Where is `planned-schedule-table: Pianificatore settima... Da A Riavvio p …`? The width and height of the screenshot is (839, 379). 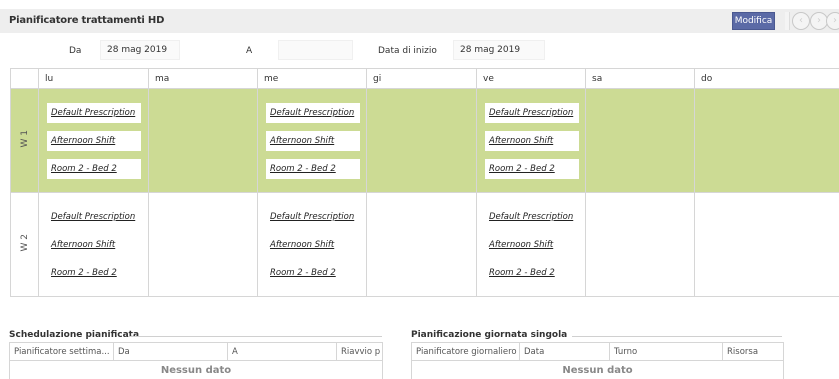 planned-schedule-table: Pianificatore settima... Da A Riavvio p … is located at coordinates (196, 360).